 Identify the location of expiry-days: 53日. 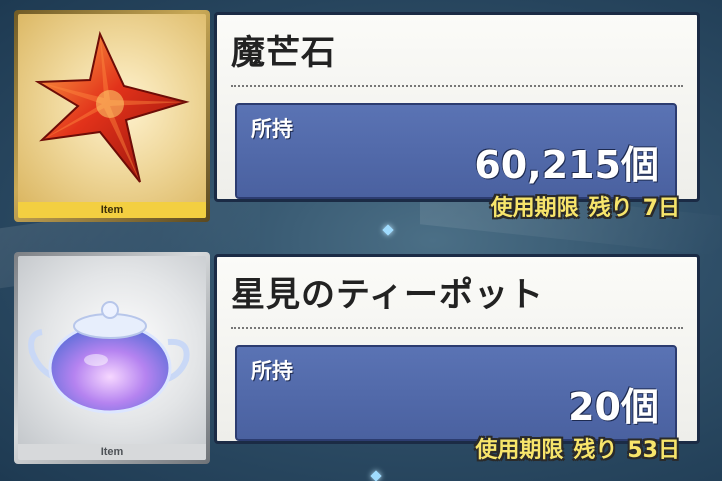
(653, 450).